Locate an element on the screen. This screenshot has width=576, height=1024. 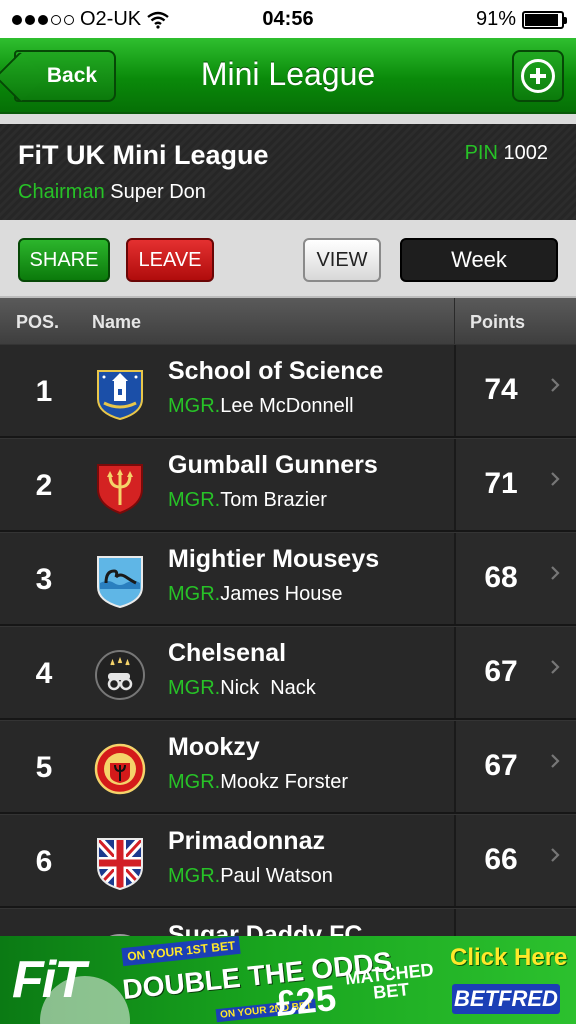
points-cell: 74 is located at coordinates (515, 390).